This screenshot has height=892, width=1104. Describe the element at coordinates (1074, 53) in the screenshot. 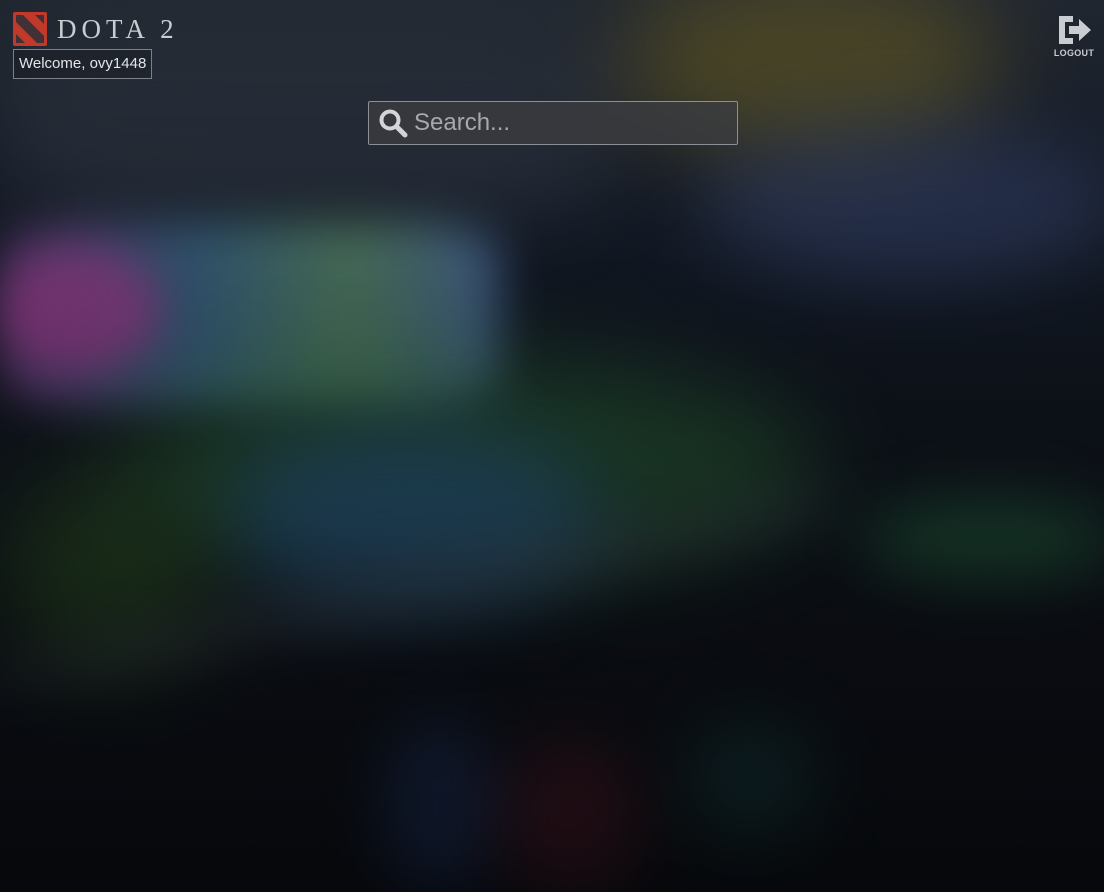

I see `logout-label: LOGOUT` at that location.